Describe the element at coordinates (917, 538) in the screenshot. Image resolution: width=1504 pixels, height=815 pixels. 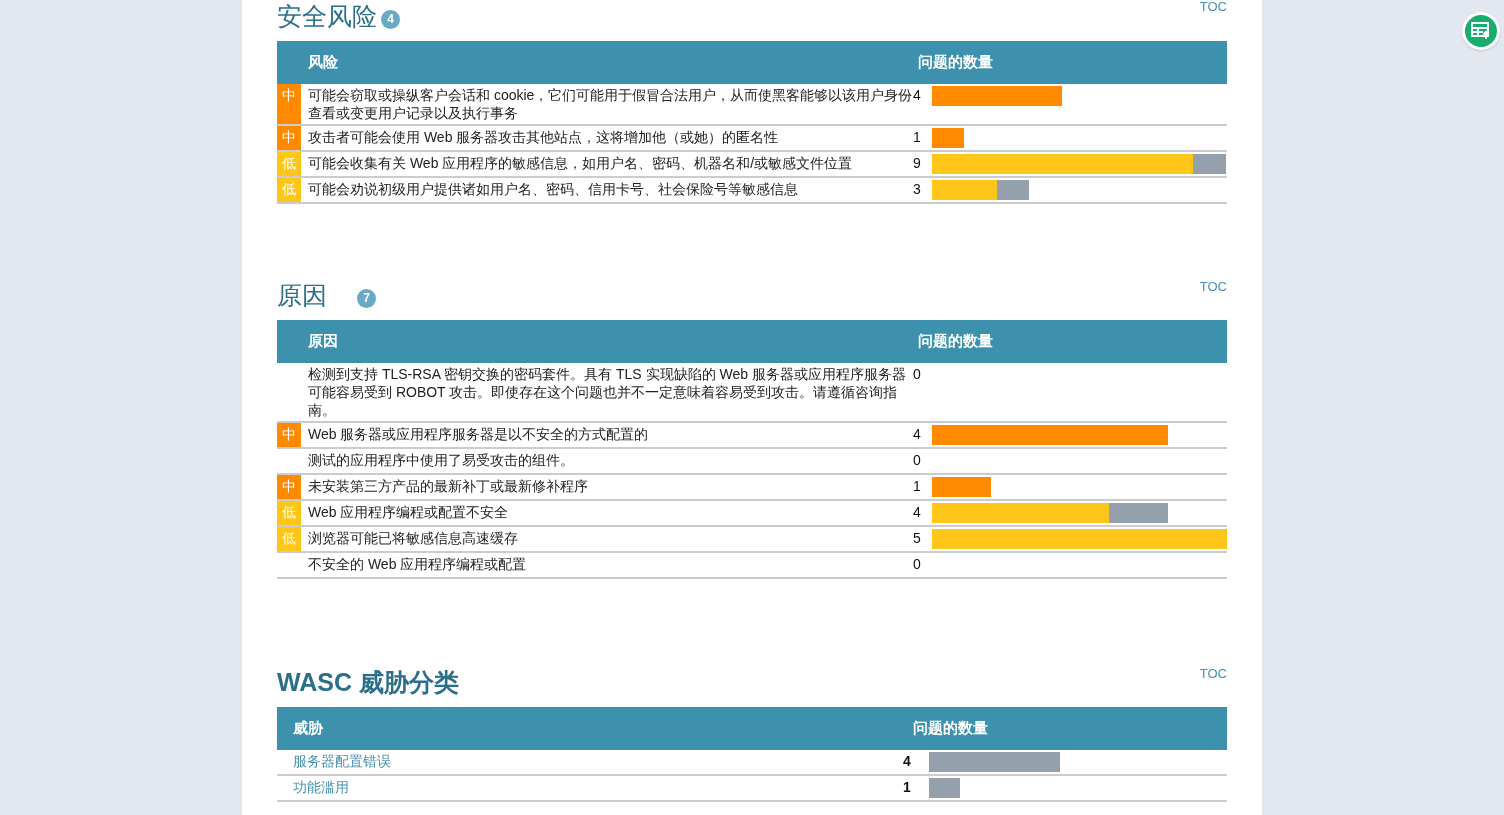
I see `issue-count: 5` at that location.